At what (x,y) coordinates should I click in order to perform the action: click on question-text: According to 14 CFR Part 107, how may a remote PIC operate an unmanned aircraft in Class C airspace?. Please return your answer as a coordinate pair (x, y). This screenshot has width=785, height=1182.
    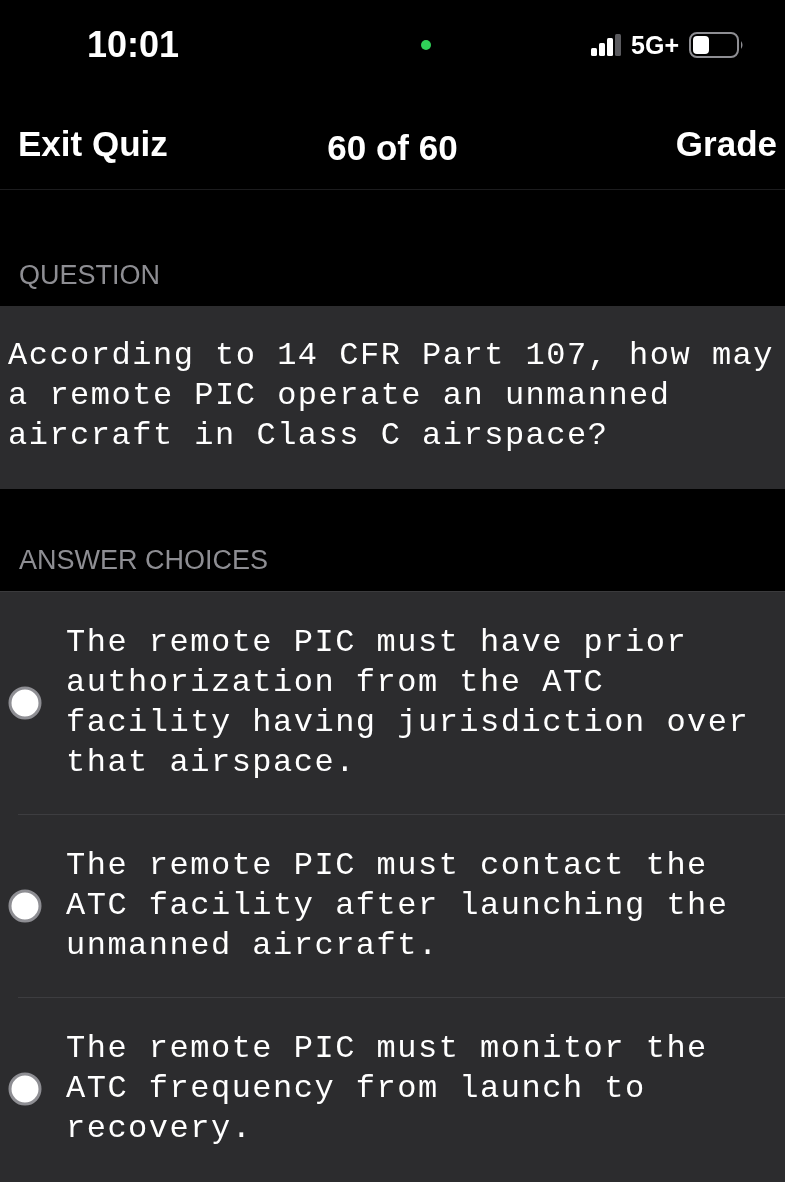
    Looking at the image, I should click on (391, 396).